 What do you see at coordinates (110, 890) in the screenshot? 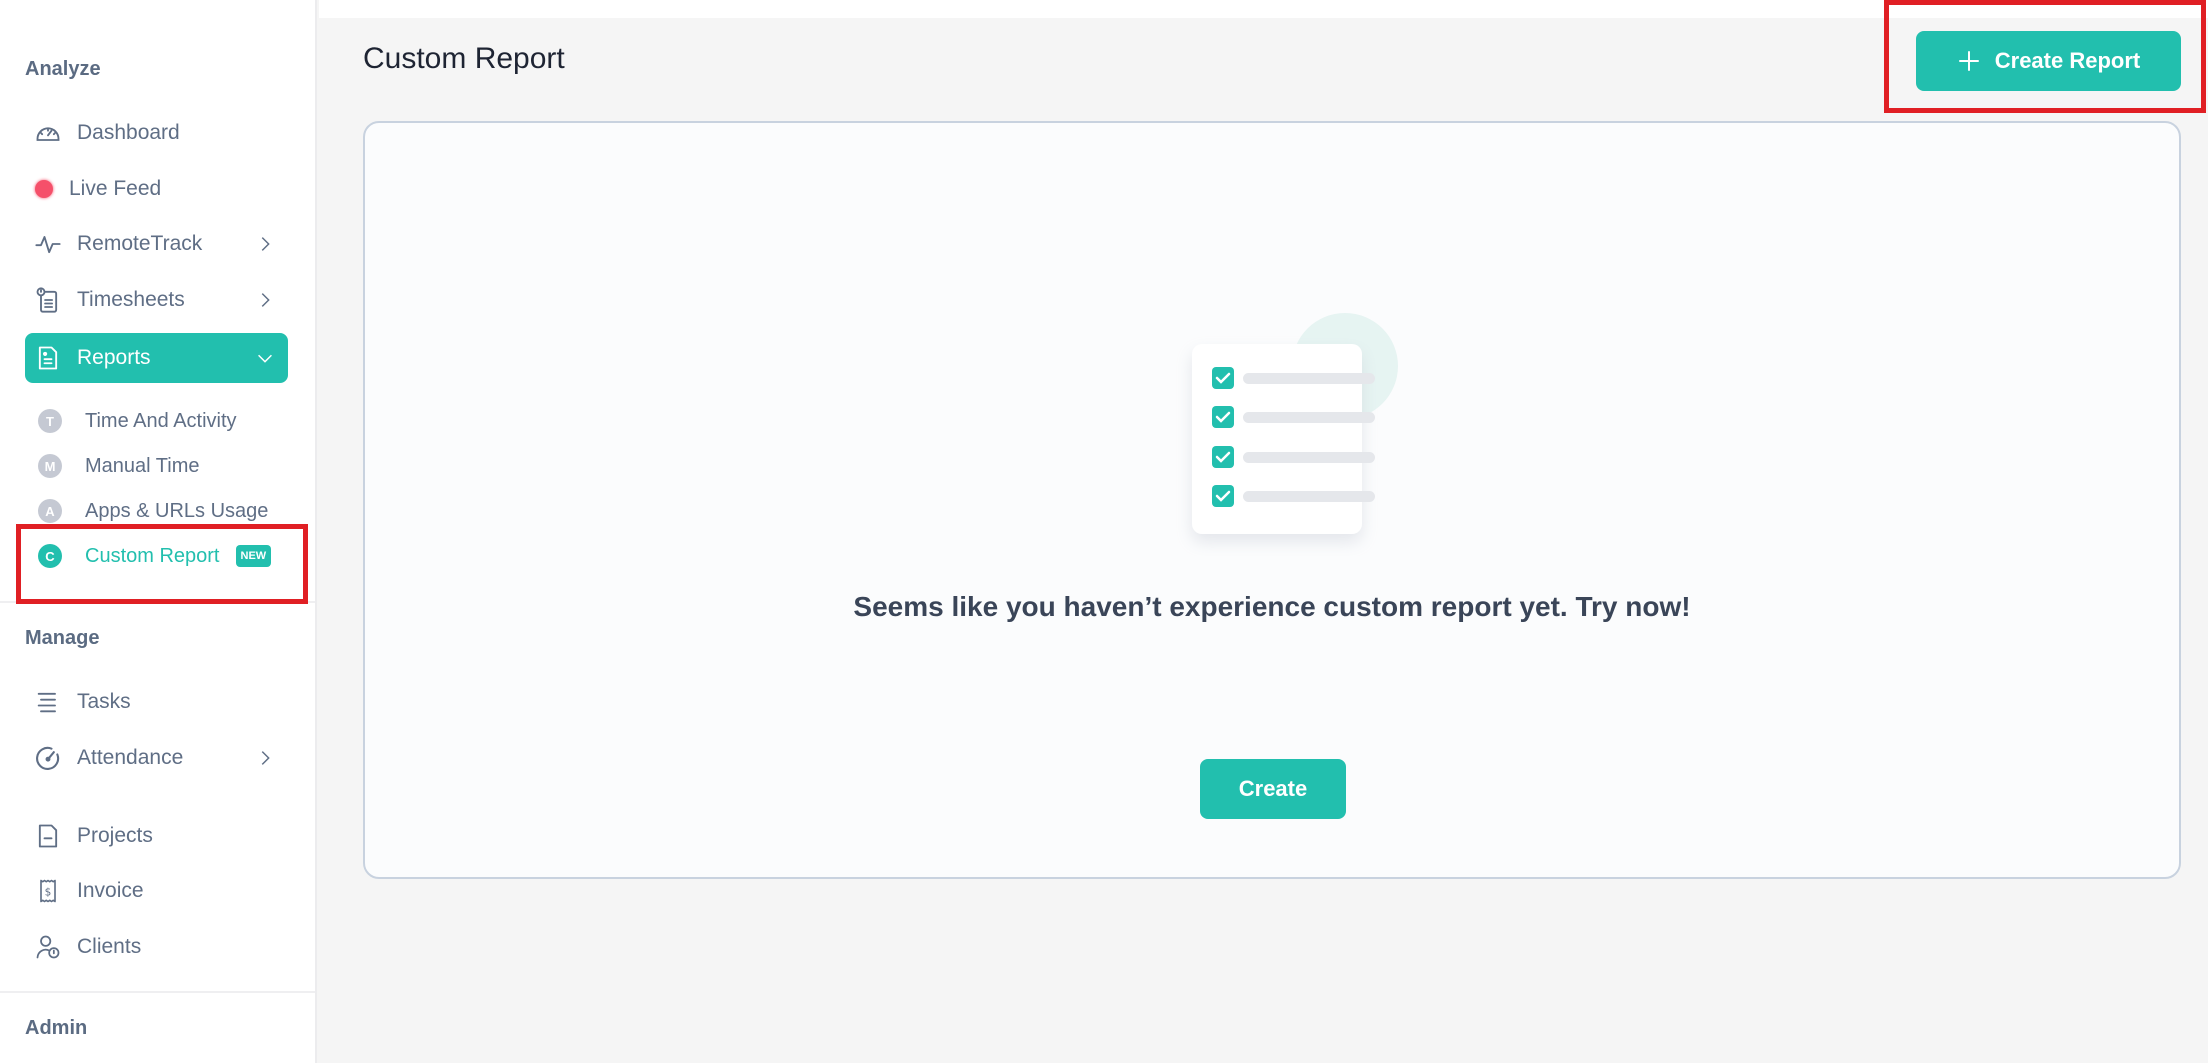
I see `sidebar-item-label: Invoice` at bounding box center [110, 890].